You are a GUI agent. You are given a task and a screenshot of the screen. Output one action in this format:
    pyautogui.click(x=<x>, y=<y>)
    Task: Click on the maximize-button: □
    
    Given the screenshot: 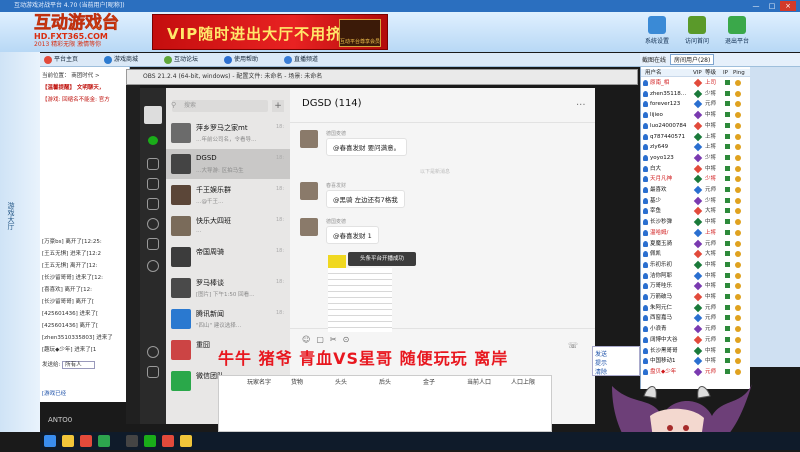 What is the action you would take?
    pyautogui.click(x=772, y=6)
    